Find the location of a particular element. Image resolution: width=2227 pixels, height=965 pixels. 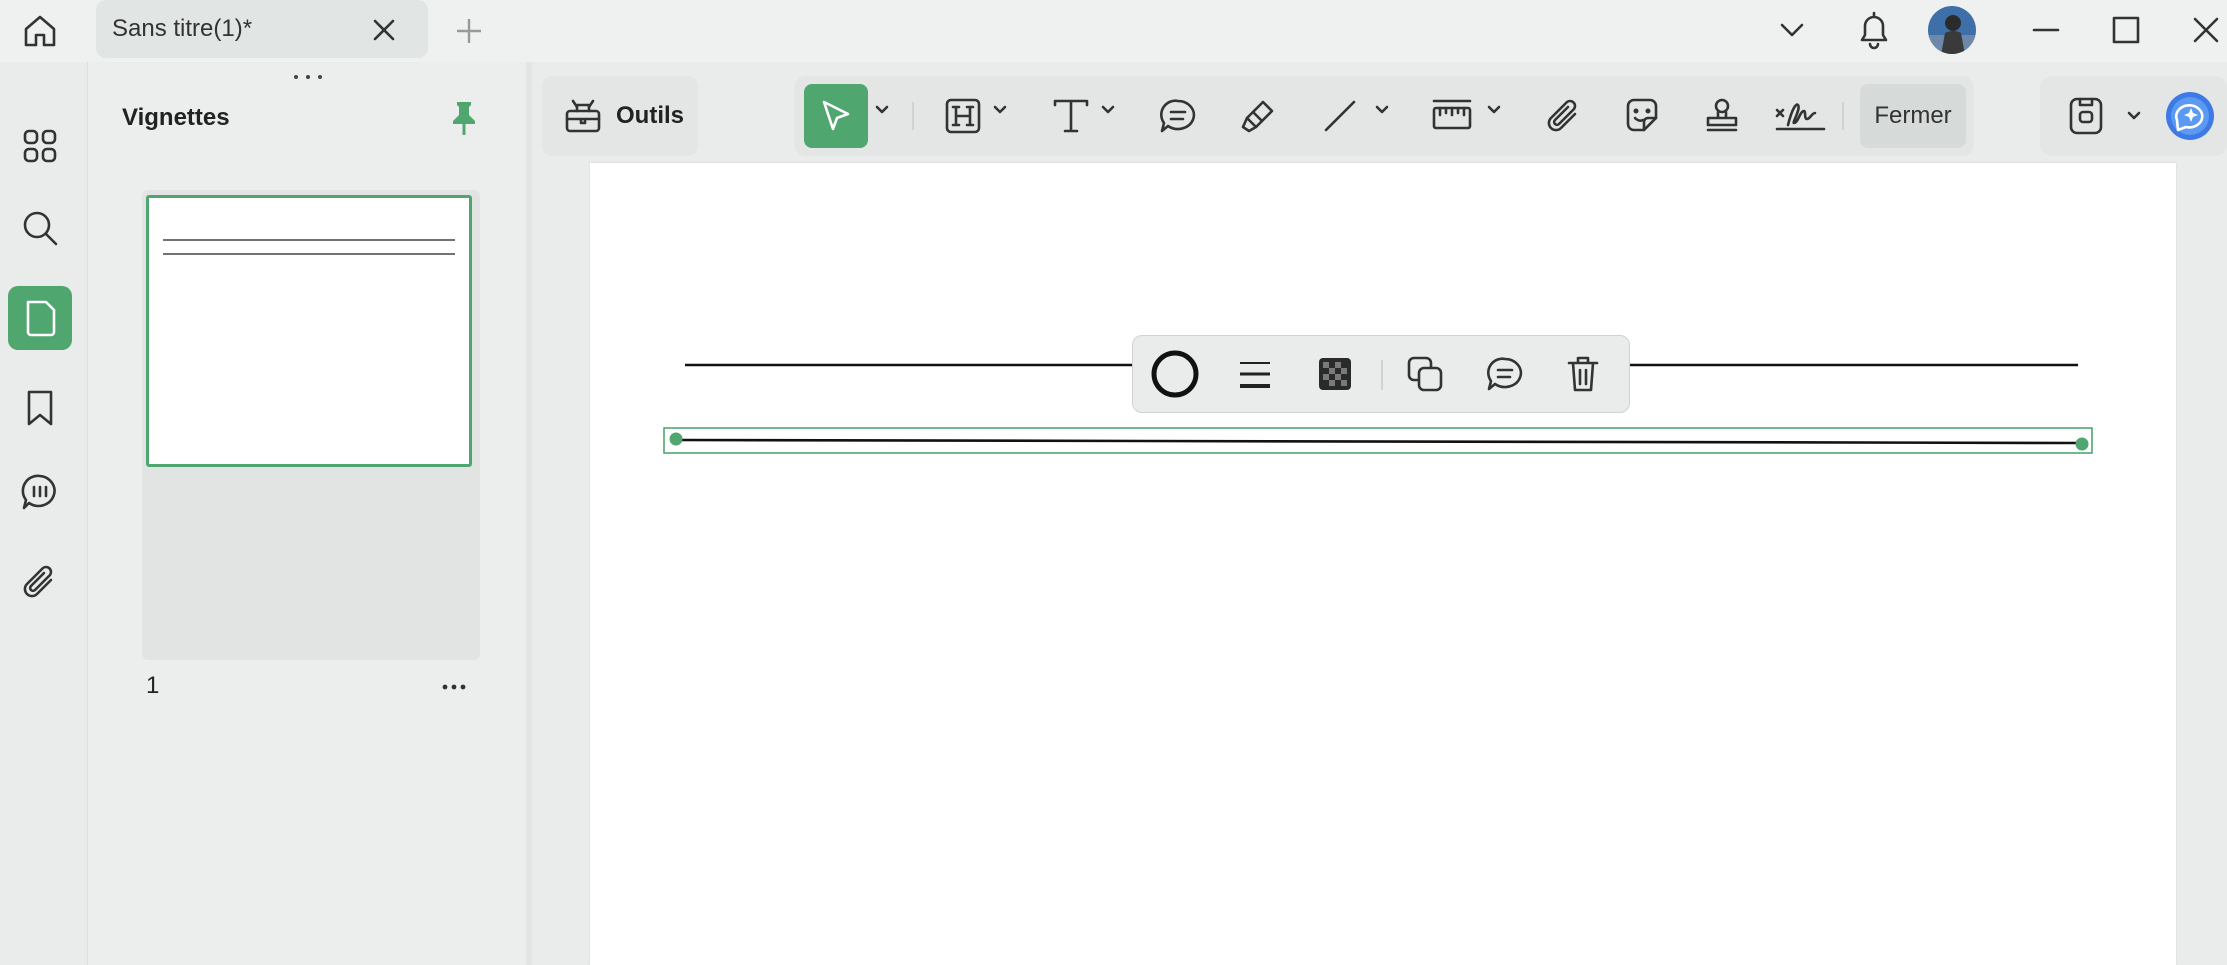

title-bar: Sans titre(1)* is located at coordinates (1113, 31).